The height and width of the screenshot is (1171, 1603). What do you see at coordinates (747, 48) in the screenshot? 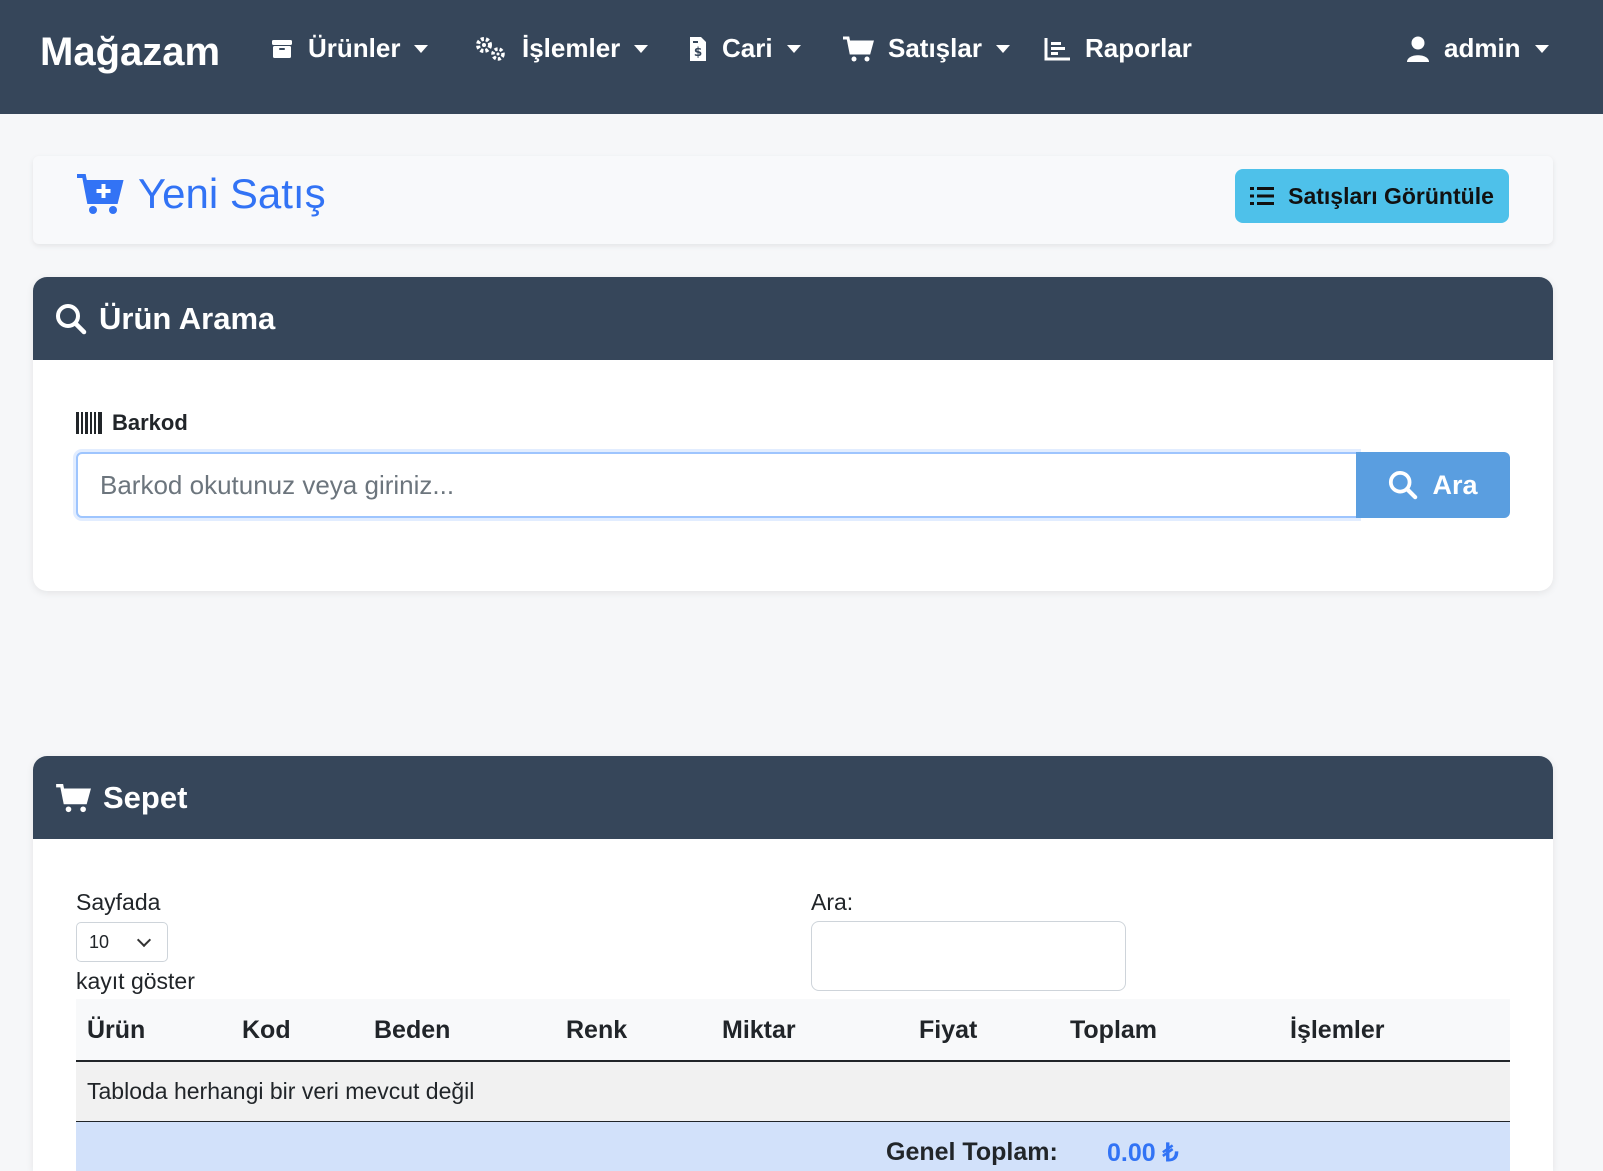
I see `nav-item-label: Cari` at bounding box center [747, 48].